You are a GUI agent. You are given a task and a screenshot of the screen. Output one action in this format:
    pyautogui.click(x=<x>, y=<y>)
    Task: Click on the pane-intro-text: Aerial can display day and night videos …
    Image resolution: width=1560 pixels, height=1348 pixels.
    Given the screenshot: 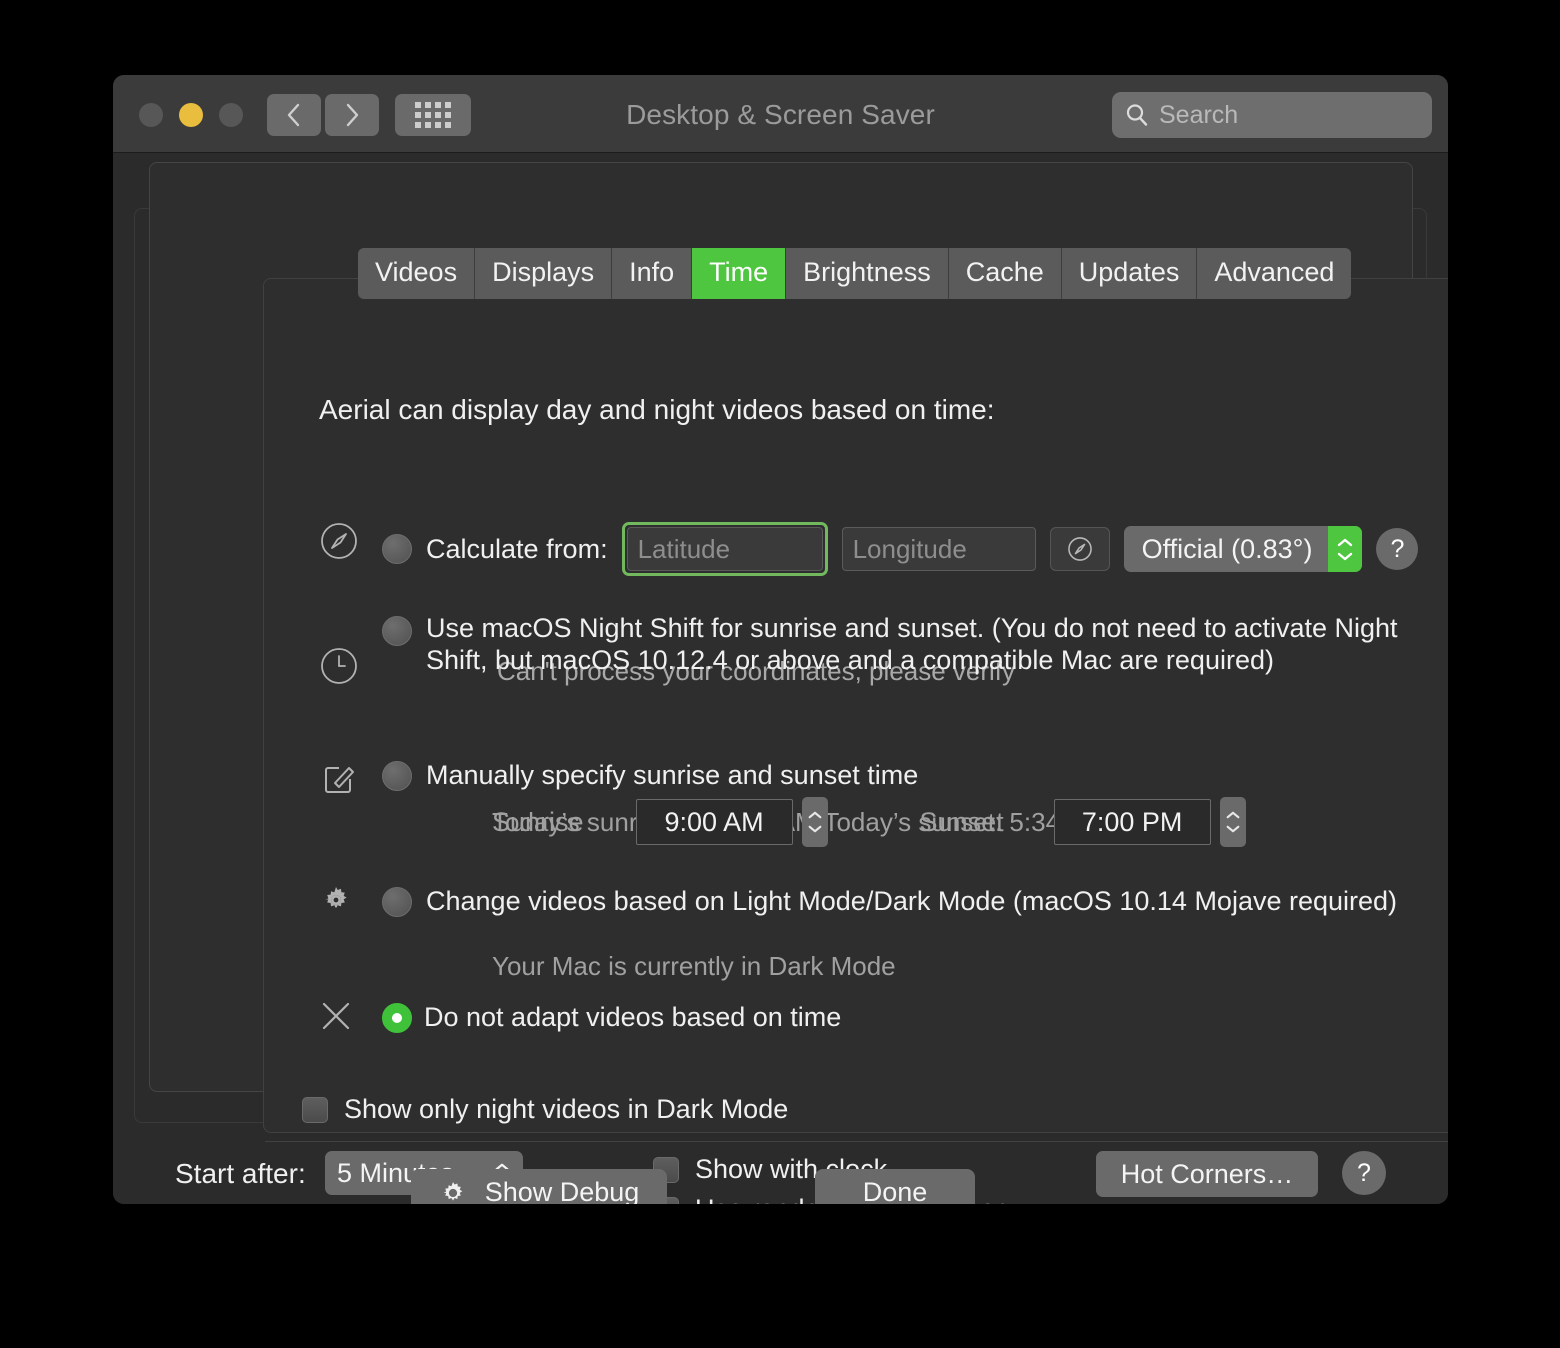 What is the action you would take?
    pyautogui.click(x=657, y=409)
    